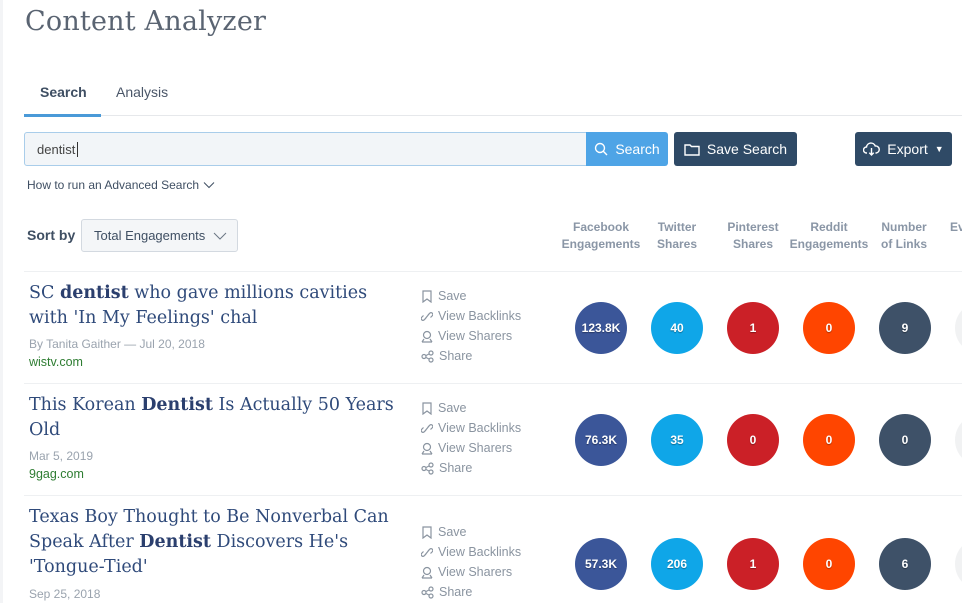 Image resolution: width=962 pixels, height=603 pixels. I want to click on search-button-label: Search, so click(637, 149).